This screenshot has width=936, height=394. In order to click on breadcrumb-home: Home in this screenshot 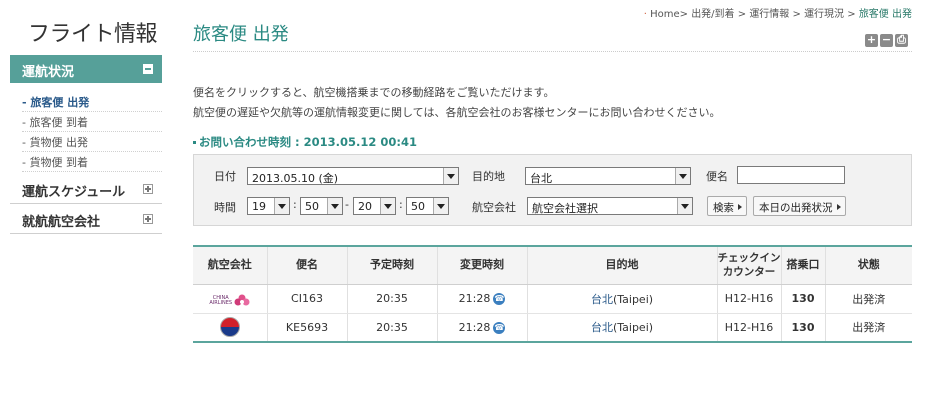, I will do `click(665, 14)`.